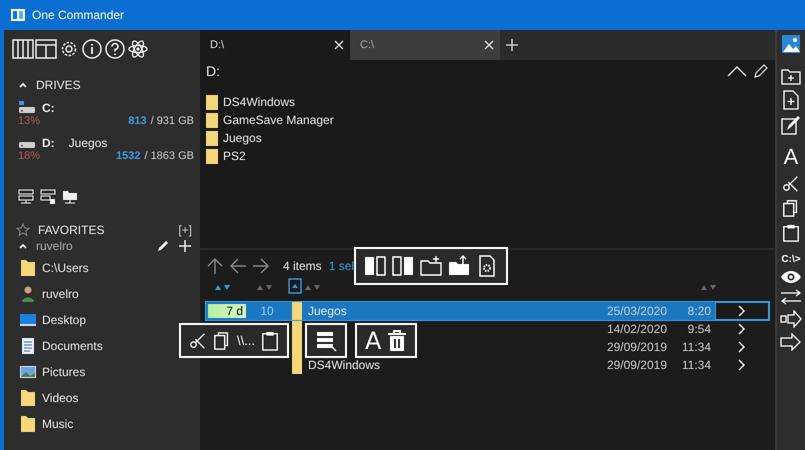  I want to click on folder-item: GameSave Manager, so click(487, 120).